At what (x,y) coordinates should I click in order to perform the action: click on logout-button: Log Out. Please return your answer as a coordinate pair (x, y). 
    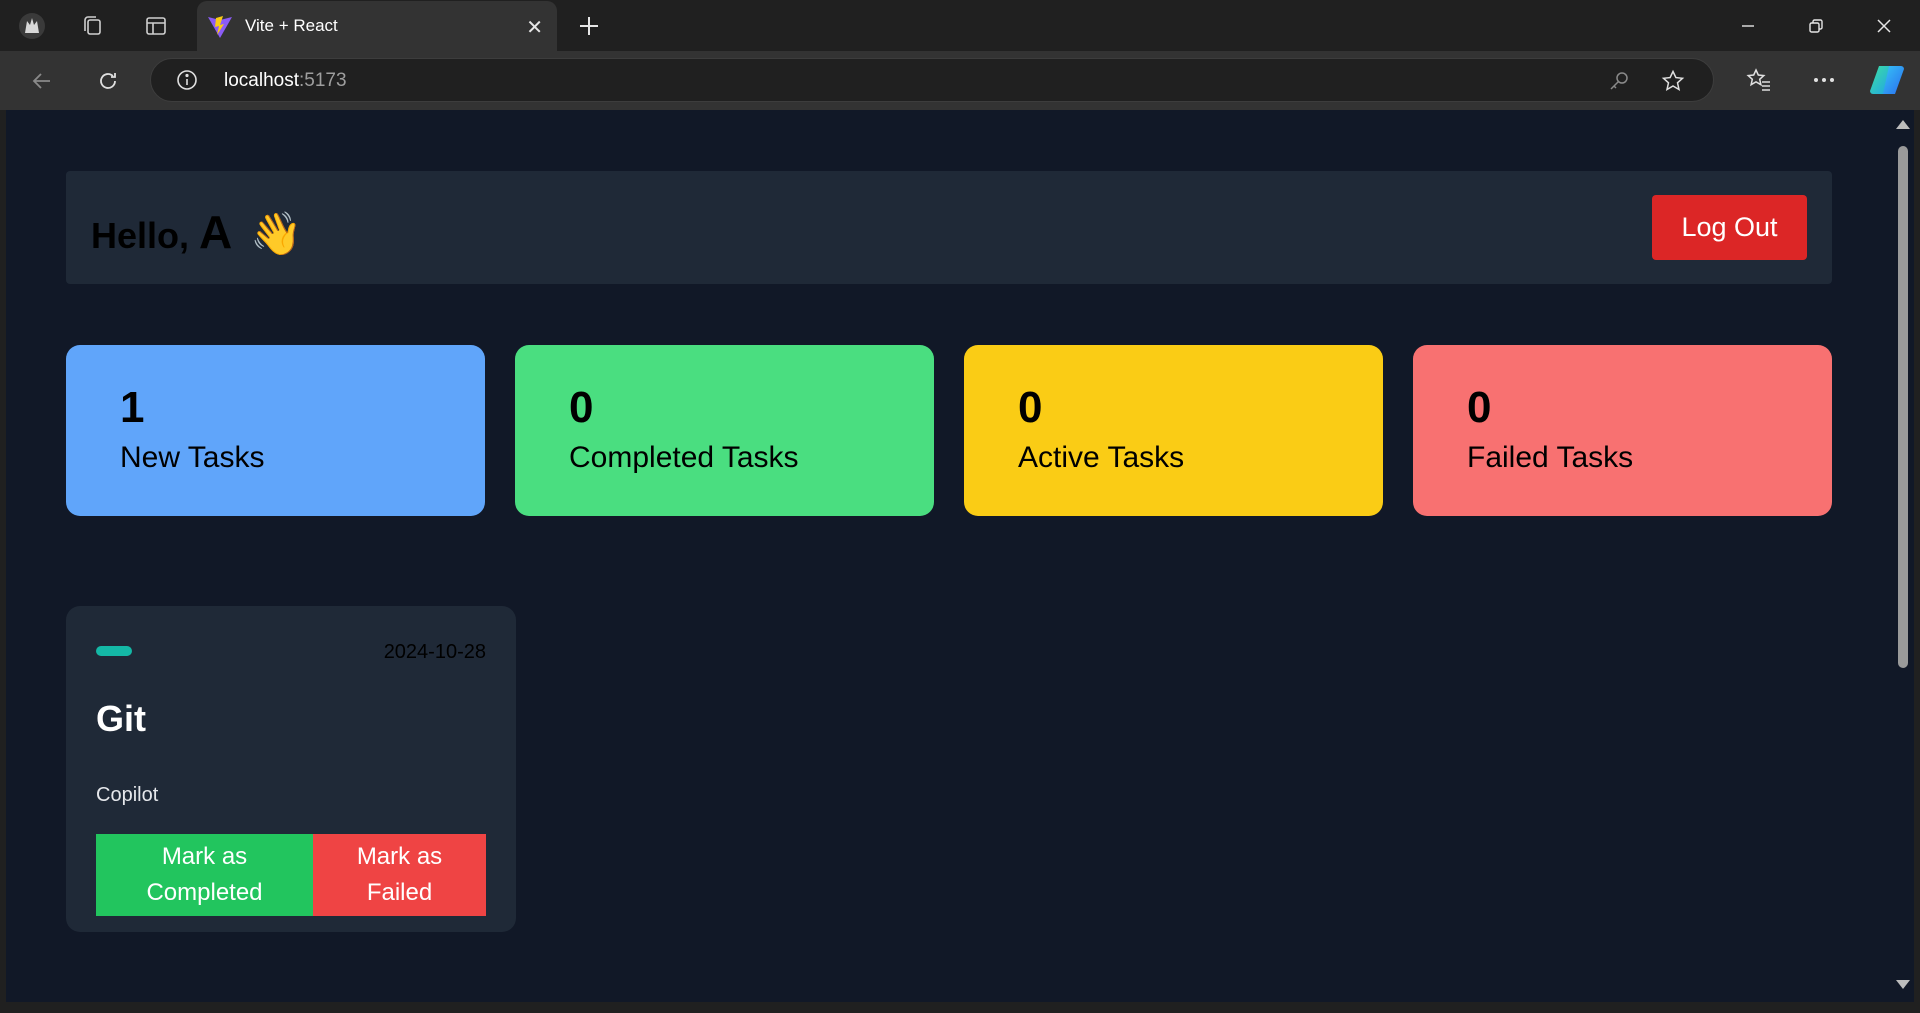
    Looking at the image, I should click on (1729, 227).